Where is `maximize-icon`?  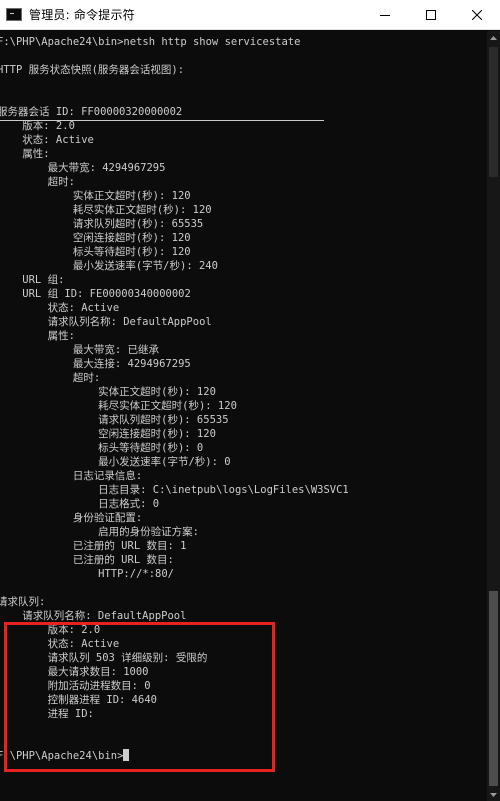 maximize-icon is located at coordinates (431, 15).